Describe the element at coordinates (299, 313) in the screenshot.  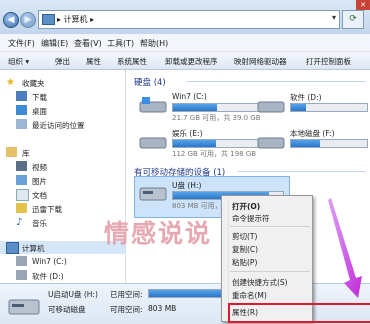
I see `highlight-box` at that location.